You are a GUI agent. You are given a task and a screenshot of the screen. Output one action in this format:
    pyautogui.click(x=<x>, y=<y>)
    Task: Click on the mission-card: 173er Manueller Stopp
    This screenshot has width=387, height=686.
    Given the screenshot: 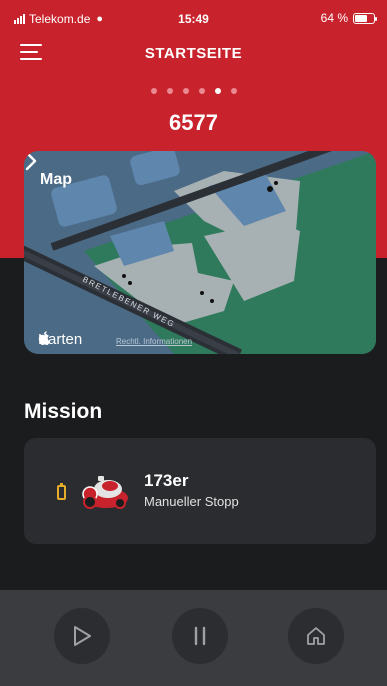 What is the action you would take?
    pyautogui.click(x=200, y=491)
    